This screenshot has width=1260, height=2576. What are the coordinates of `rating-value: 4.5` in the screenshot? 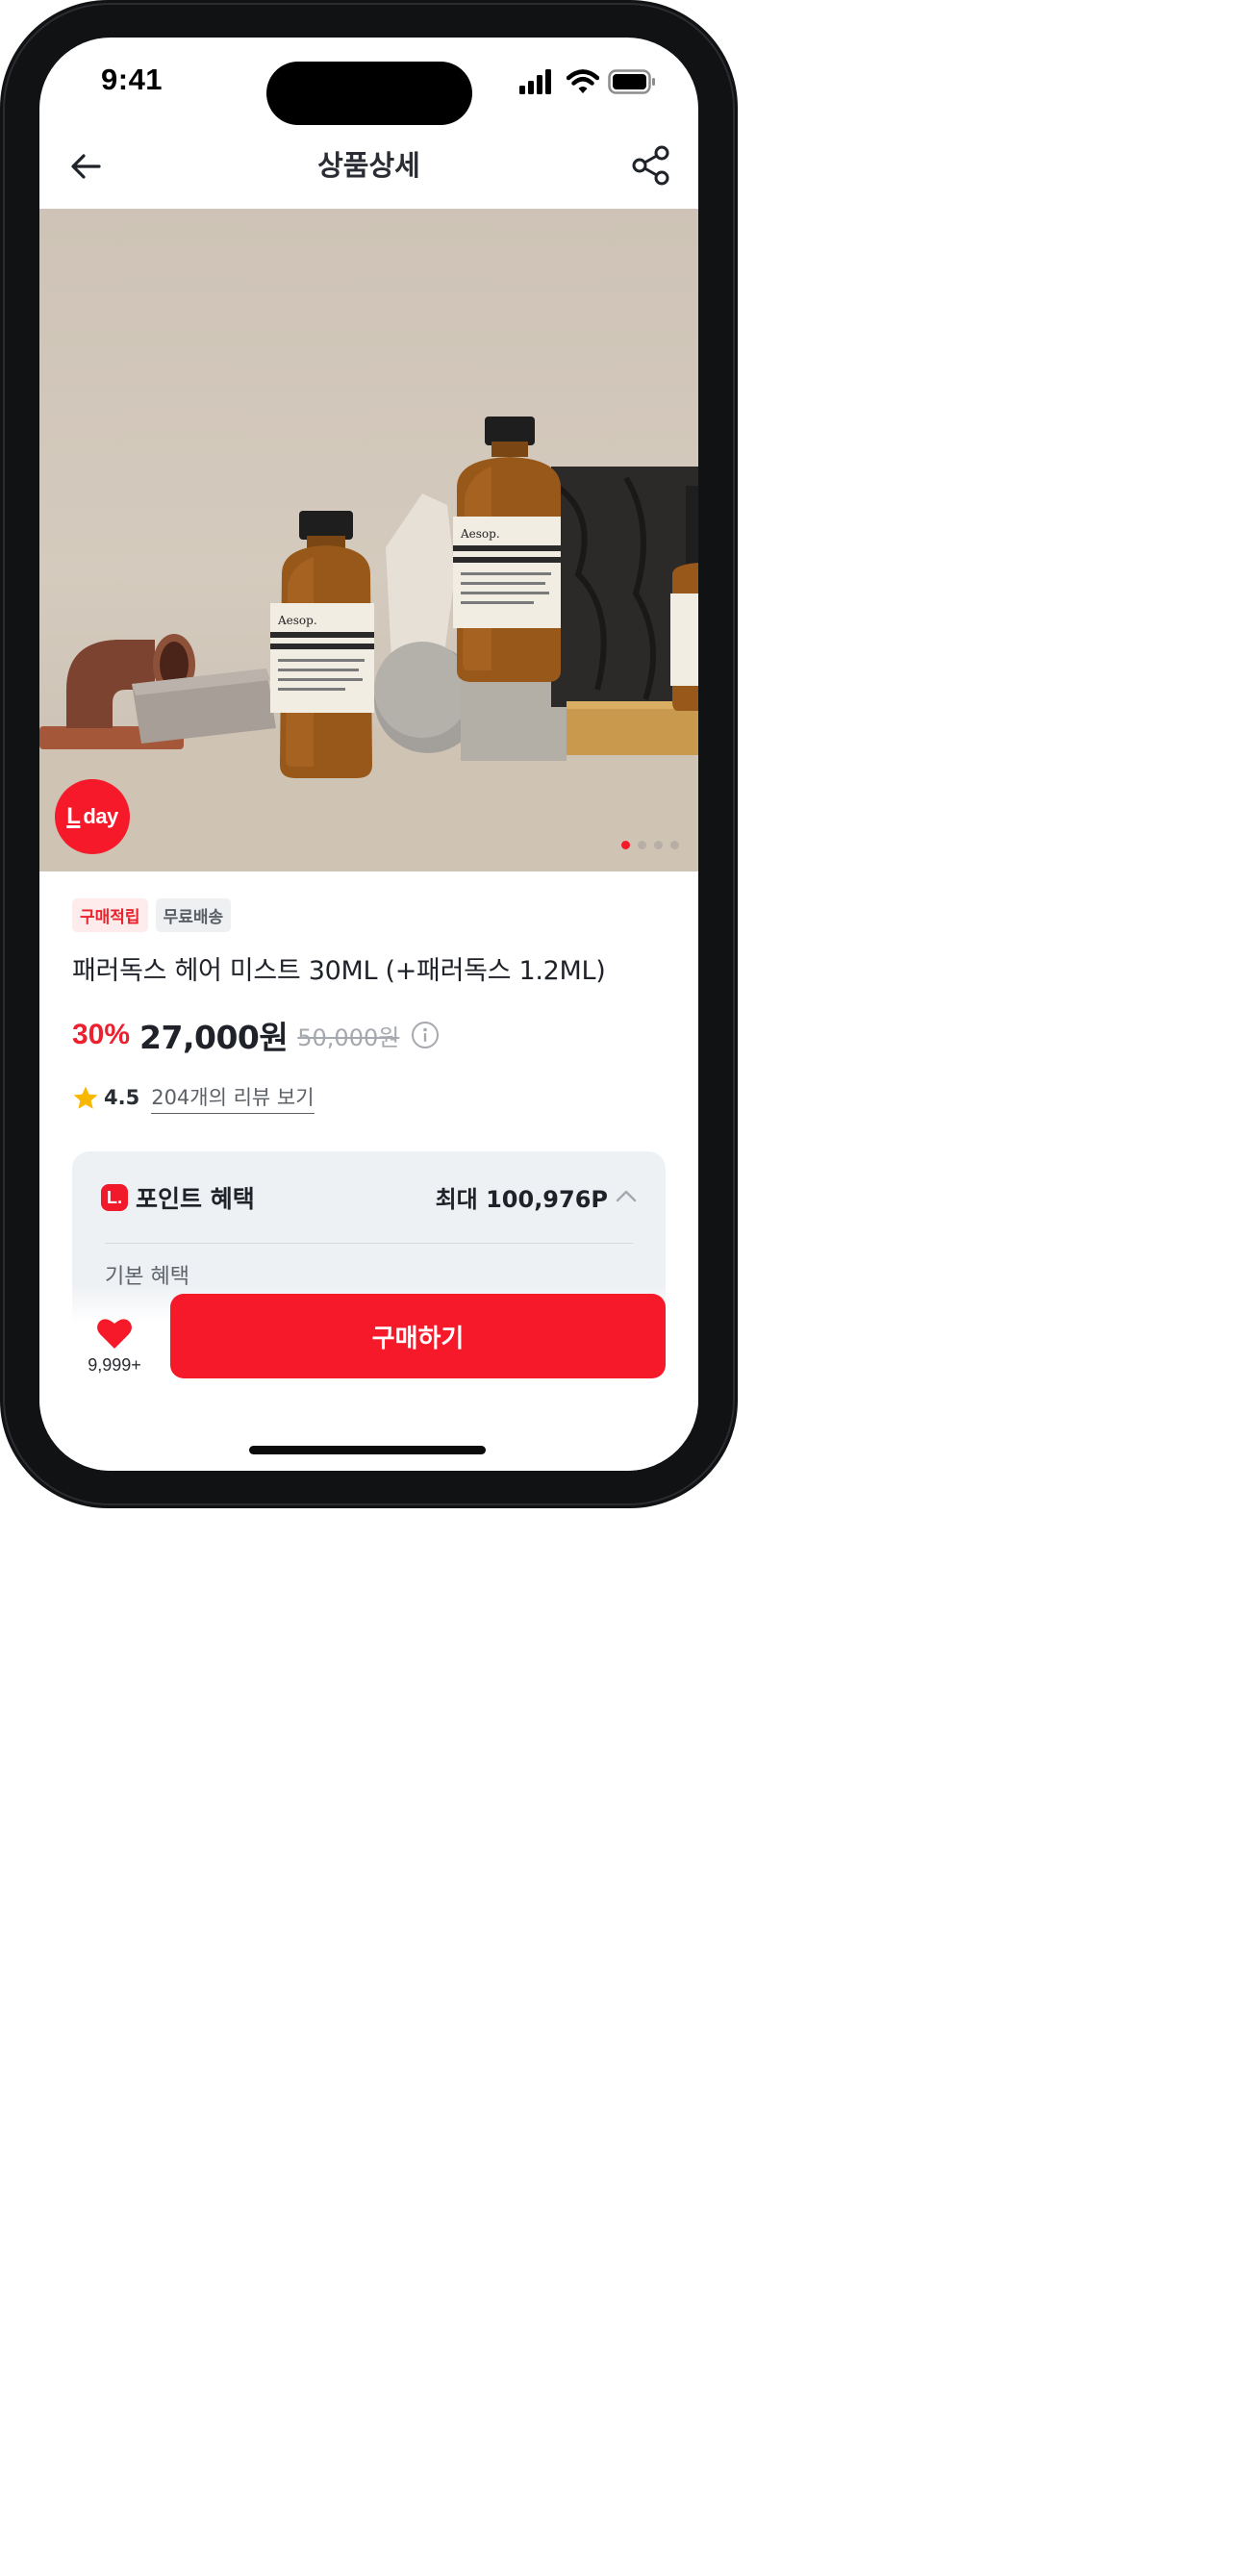 It's located at (122, 1097).